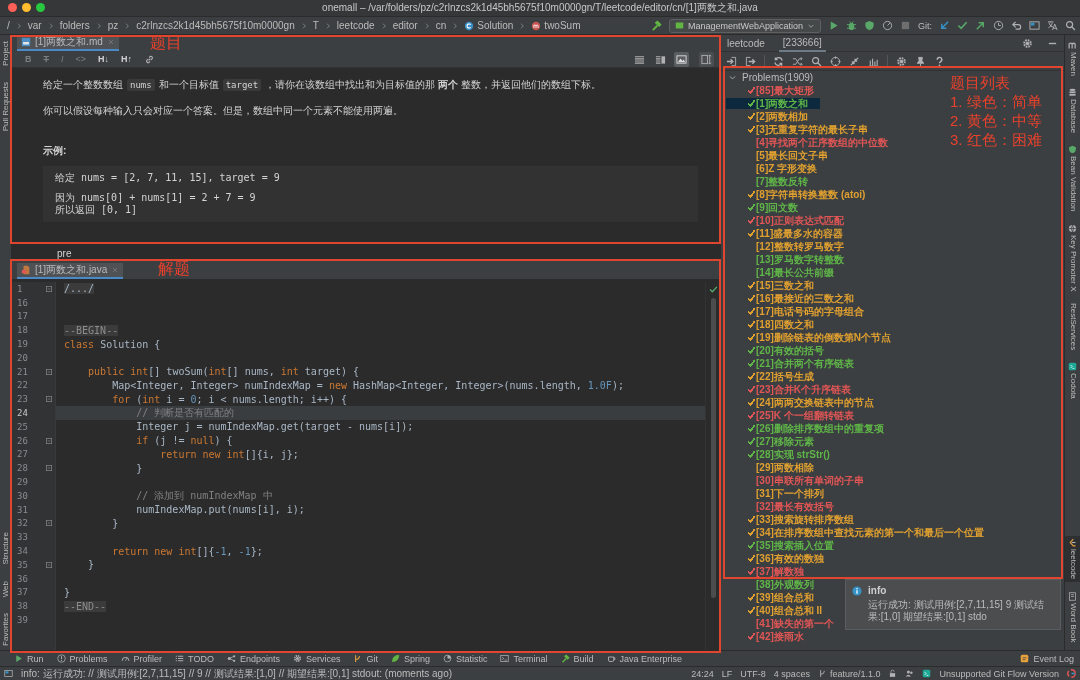 This screenshot has height=680, width=1080. What do you see at coordinates (644, 658) in the screenshot?
I see `tool-window-button: Java Enterprise` at bounding box center [644, 658].